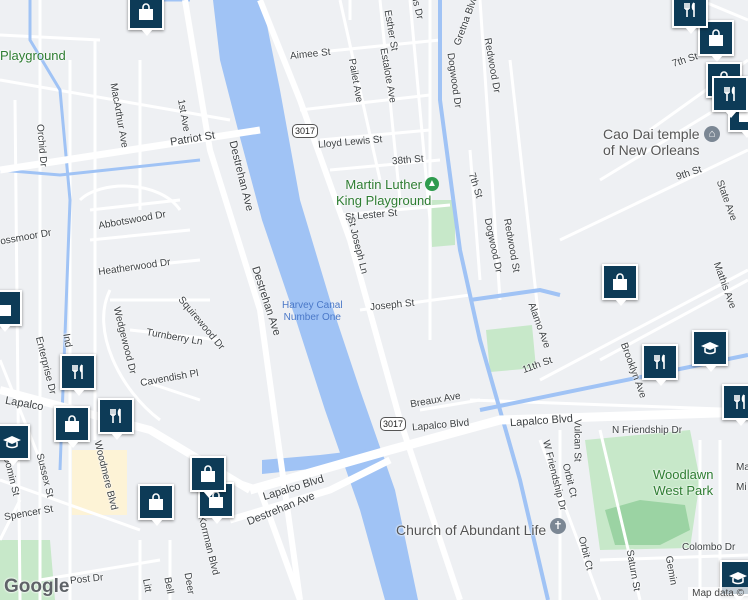 The height and width of the screenshot is (600, 748). Describe the element at coordinates (742, 467) in the screenshot. I see `street-label-manhattan: Ma` at that location.